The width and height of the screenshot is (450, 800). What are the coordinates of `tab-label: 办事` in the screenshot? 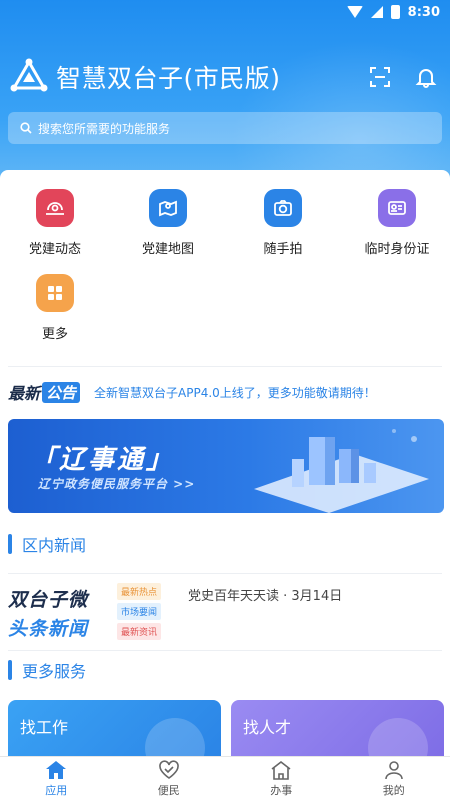 It's located at (281, 790).